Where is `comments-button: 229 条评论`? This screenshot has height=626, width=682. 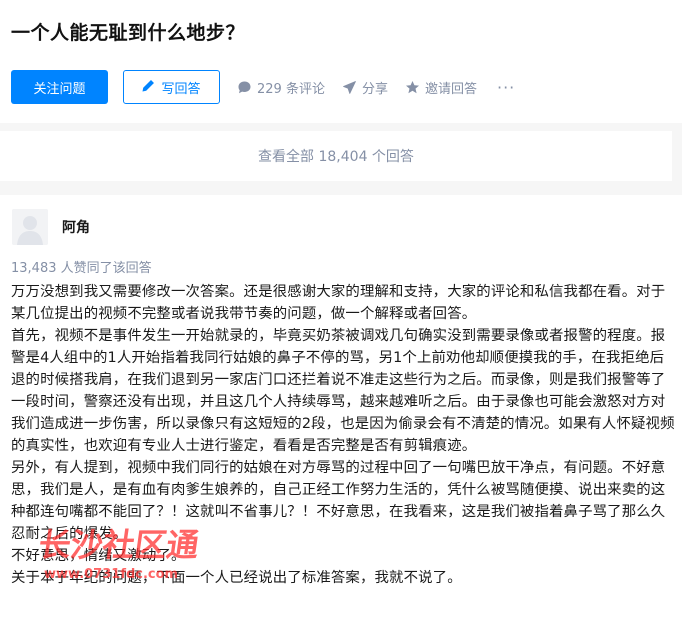
comments-button: 229 条评论 is located at coordinates (281, 87).